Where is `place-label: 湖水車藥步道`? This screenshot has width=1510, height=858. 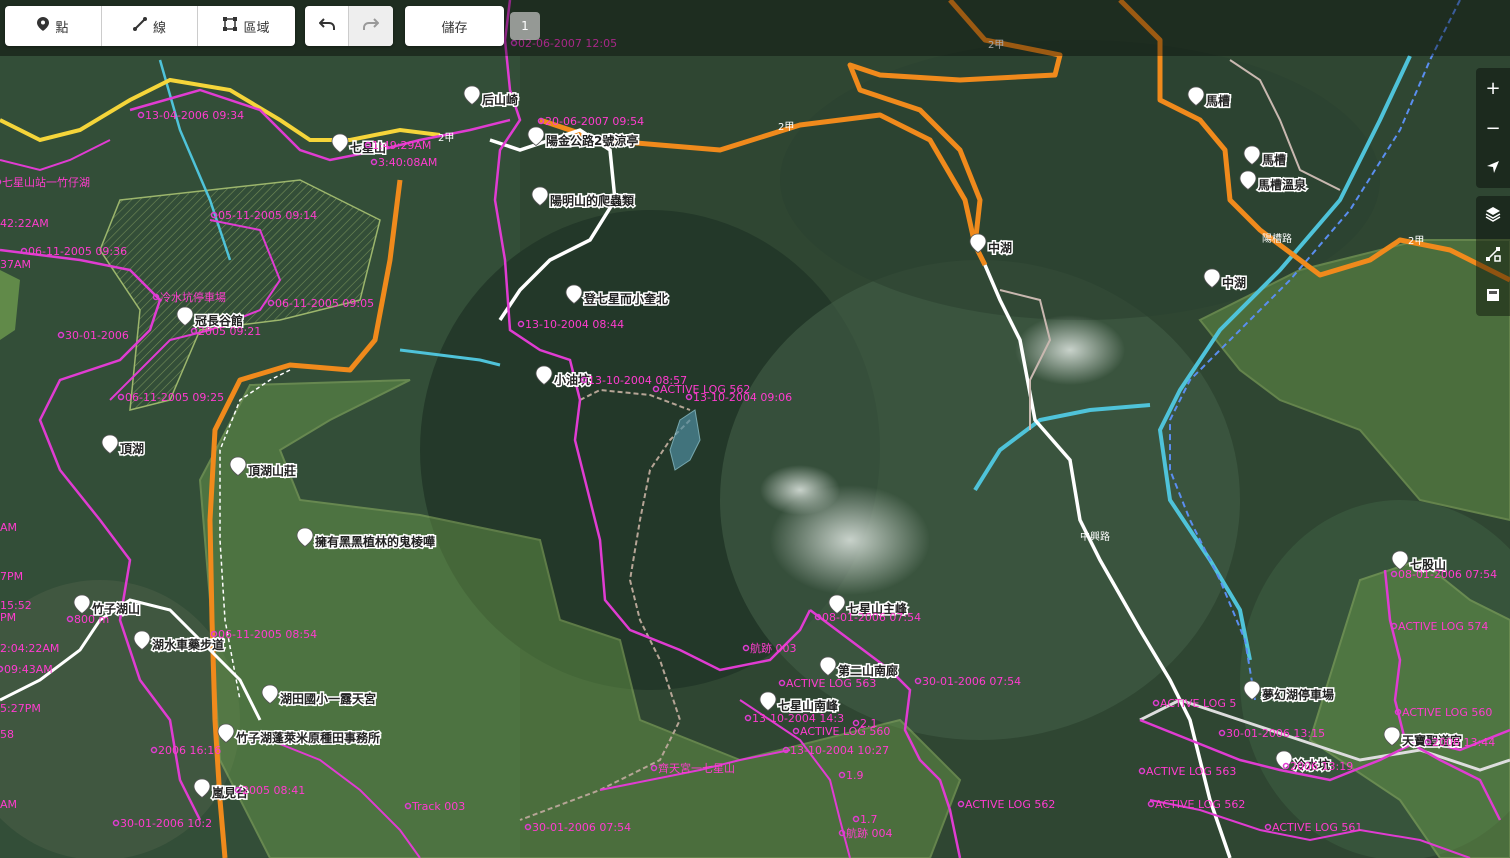
place-label: 湖水車藥步道 is located at coordinates (188, 644).